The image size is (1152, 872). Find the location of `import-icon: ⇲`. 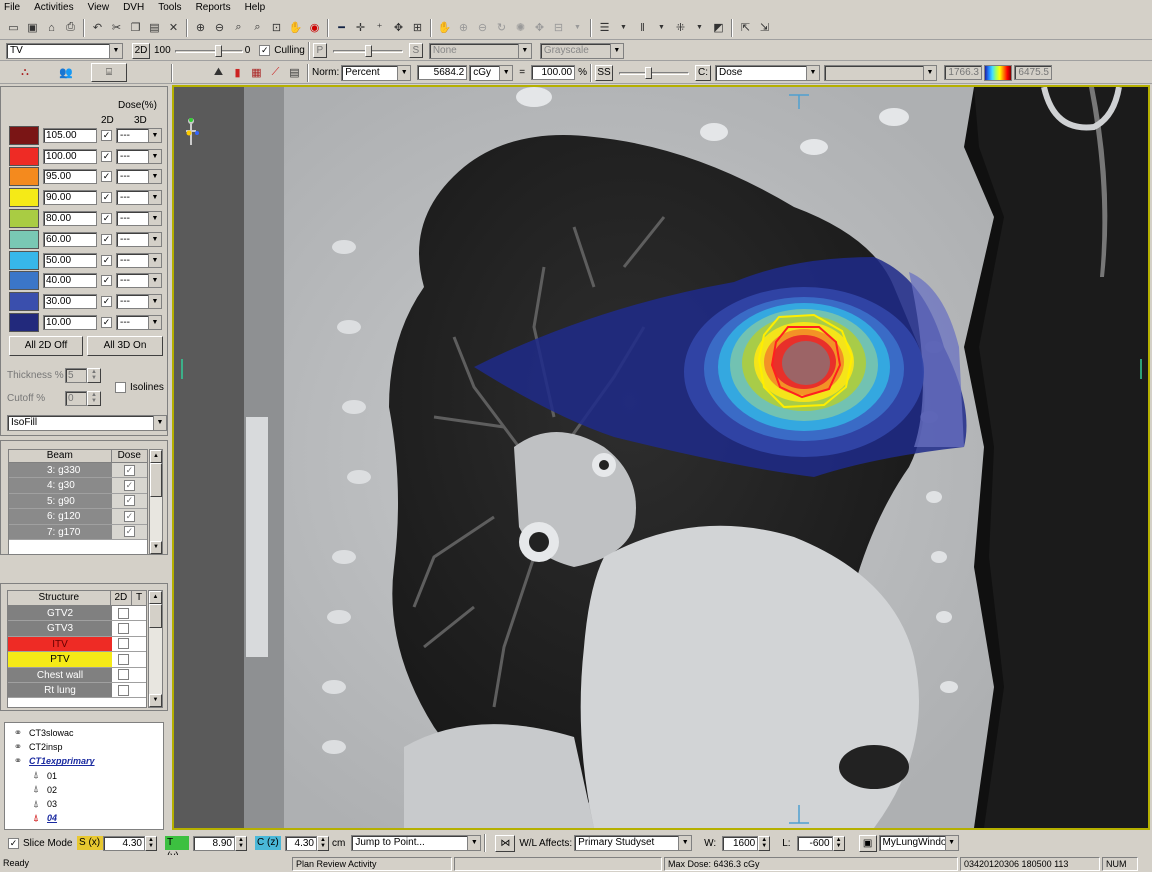

import-icon: ⇲ is located at coordinates (764, 27).